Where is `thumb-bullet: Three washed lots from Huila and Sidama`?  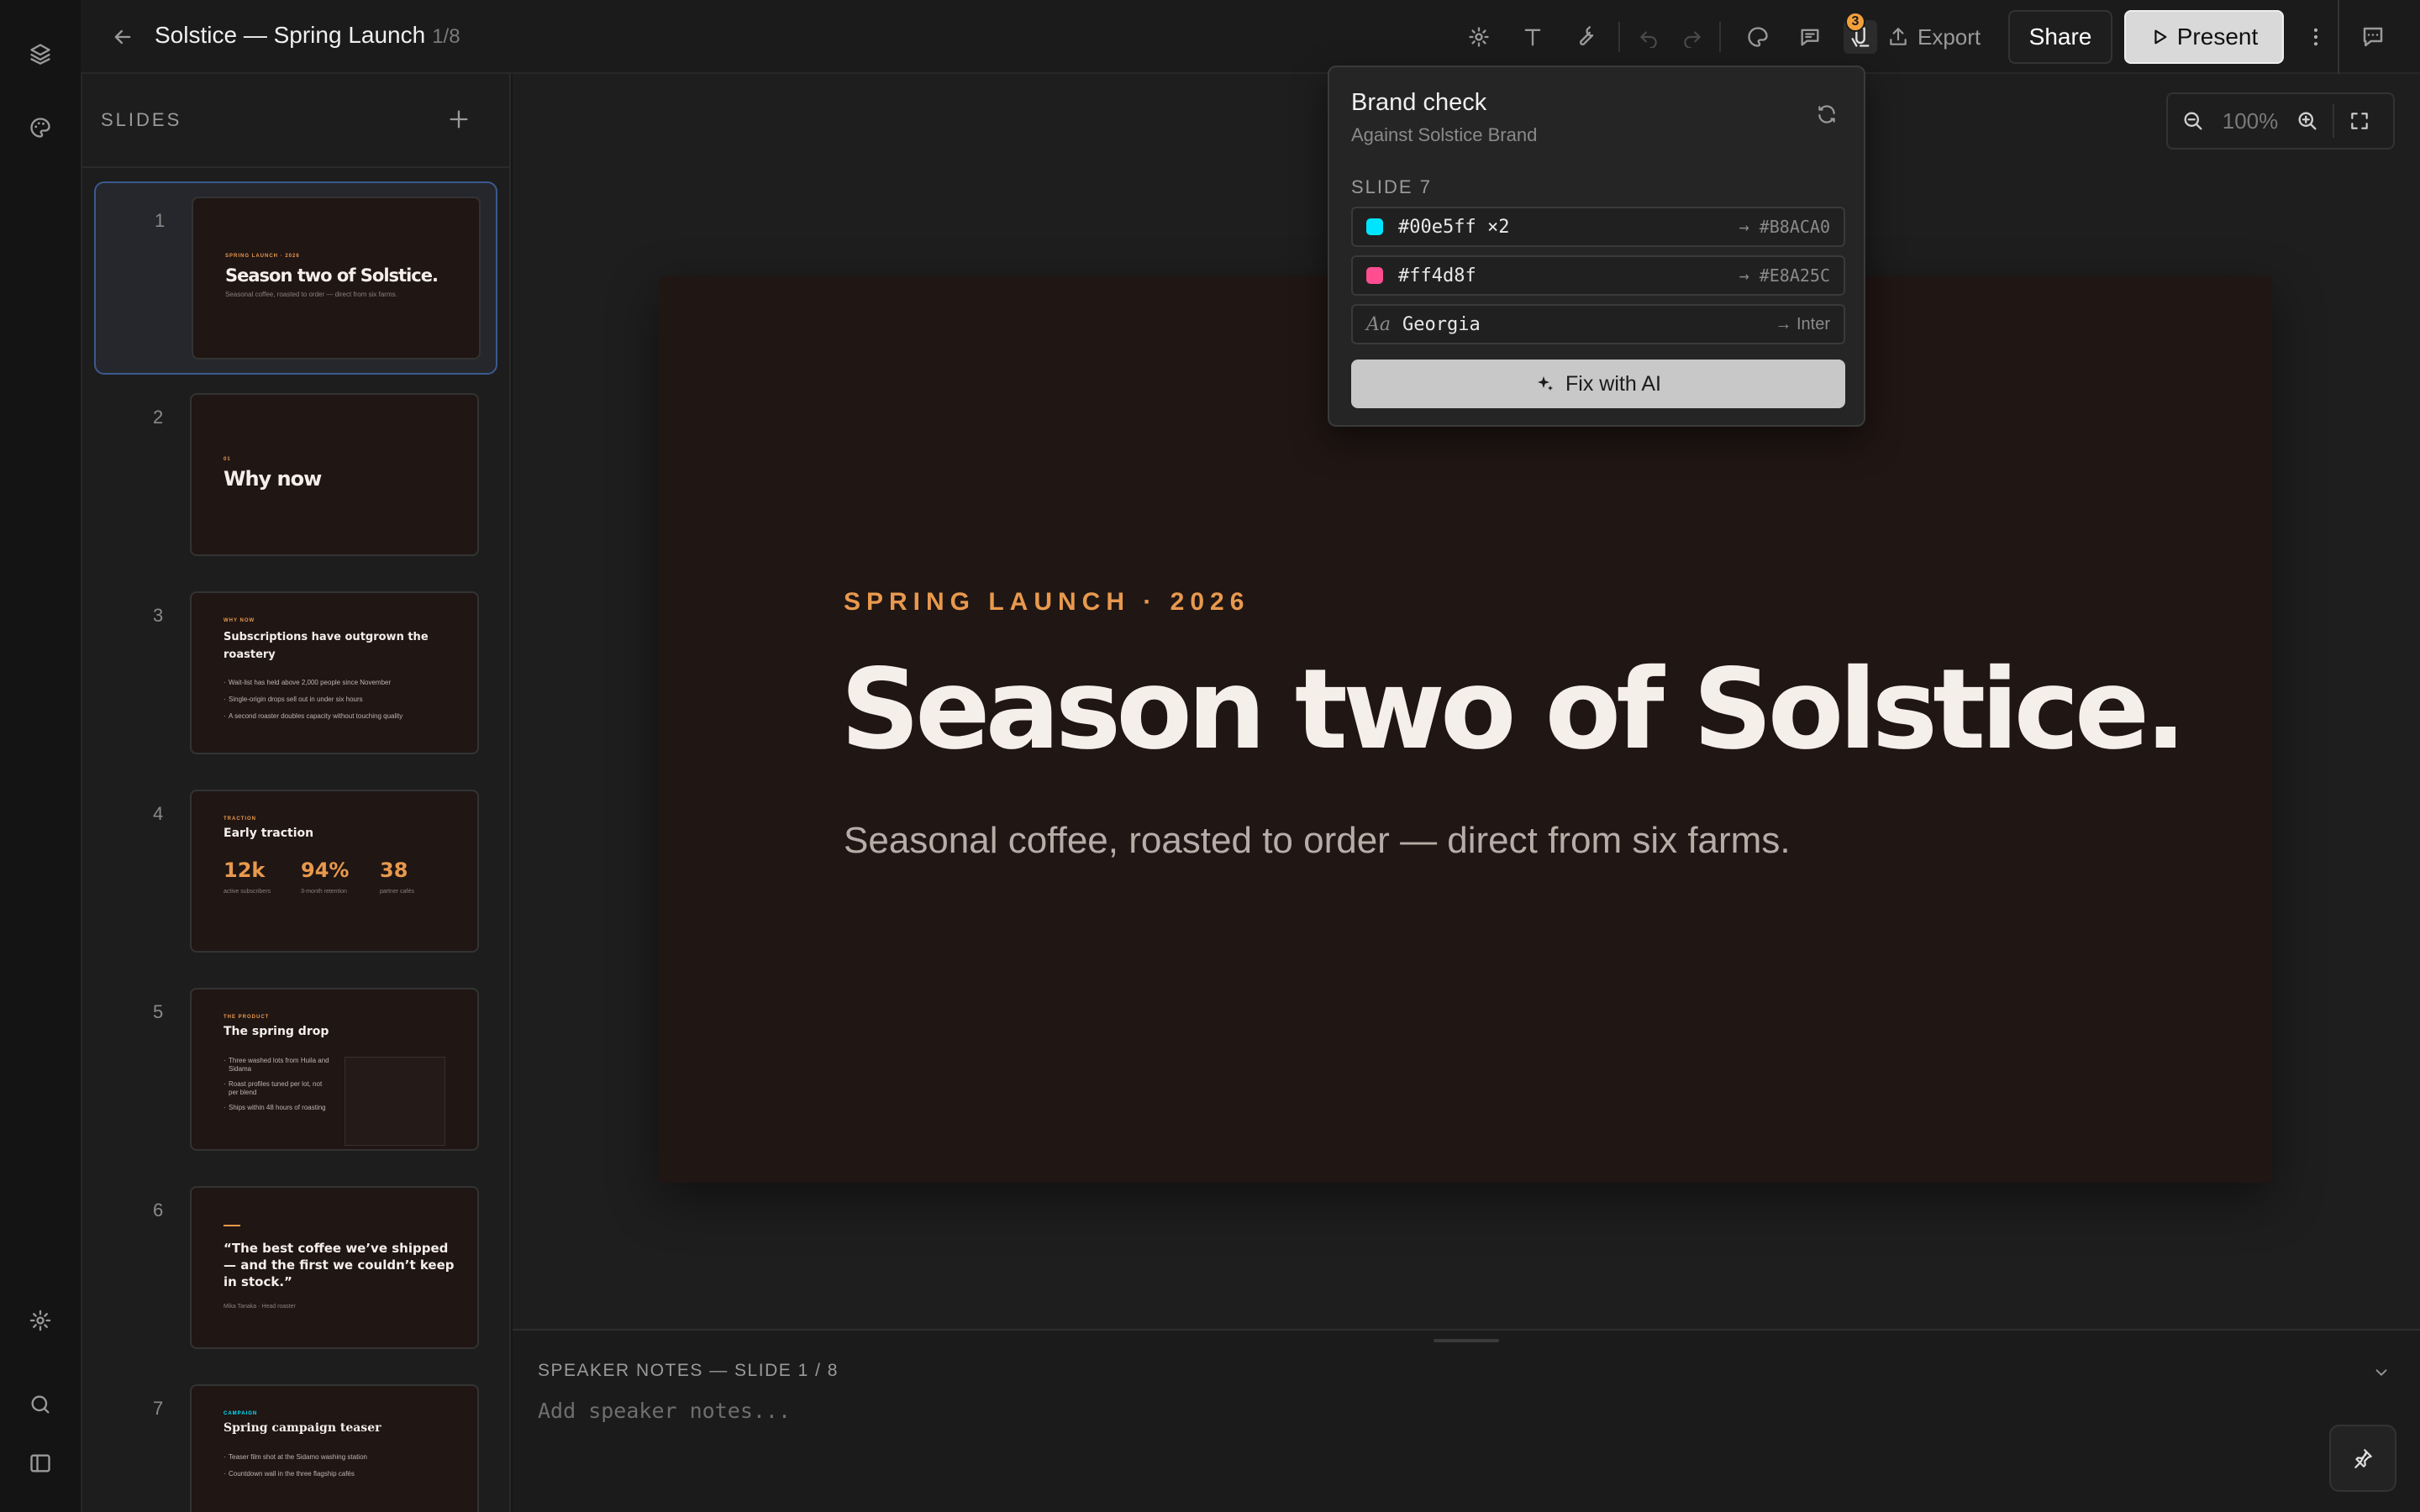 thumb-bullet: Three washed lots from Huila and Sidama is located at coordinates (276, 1065).